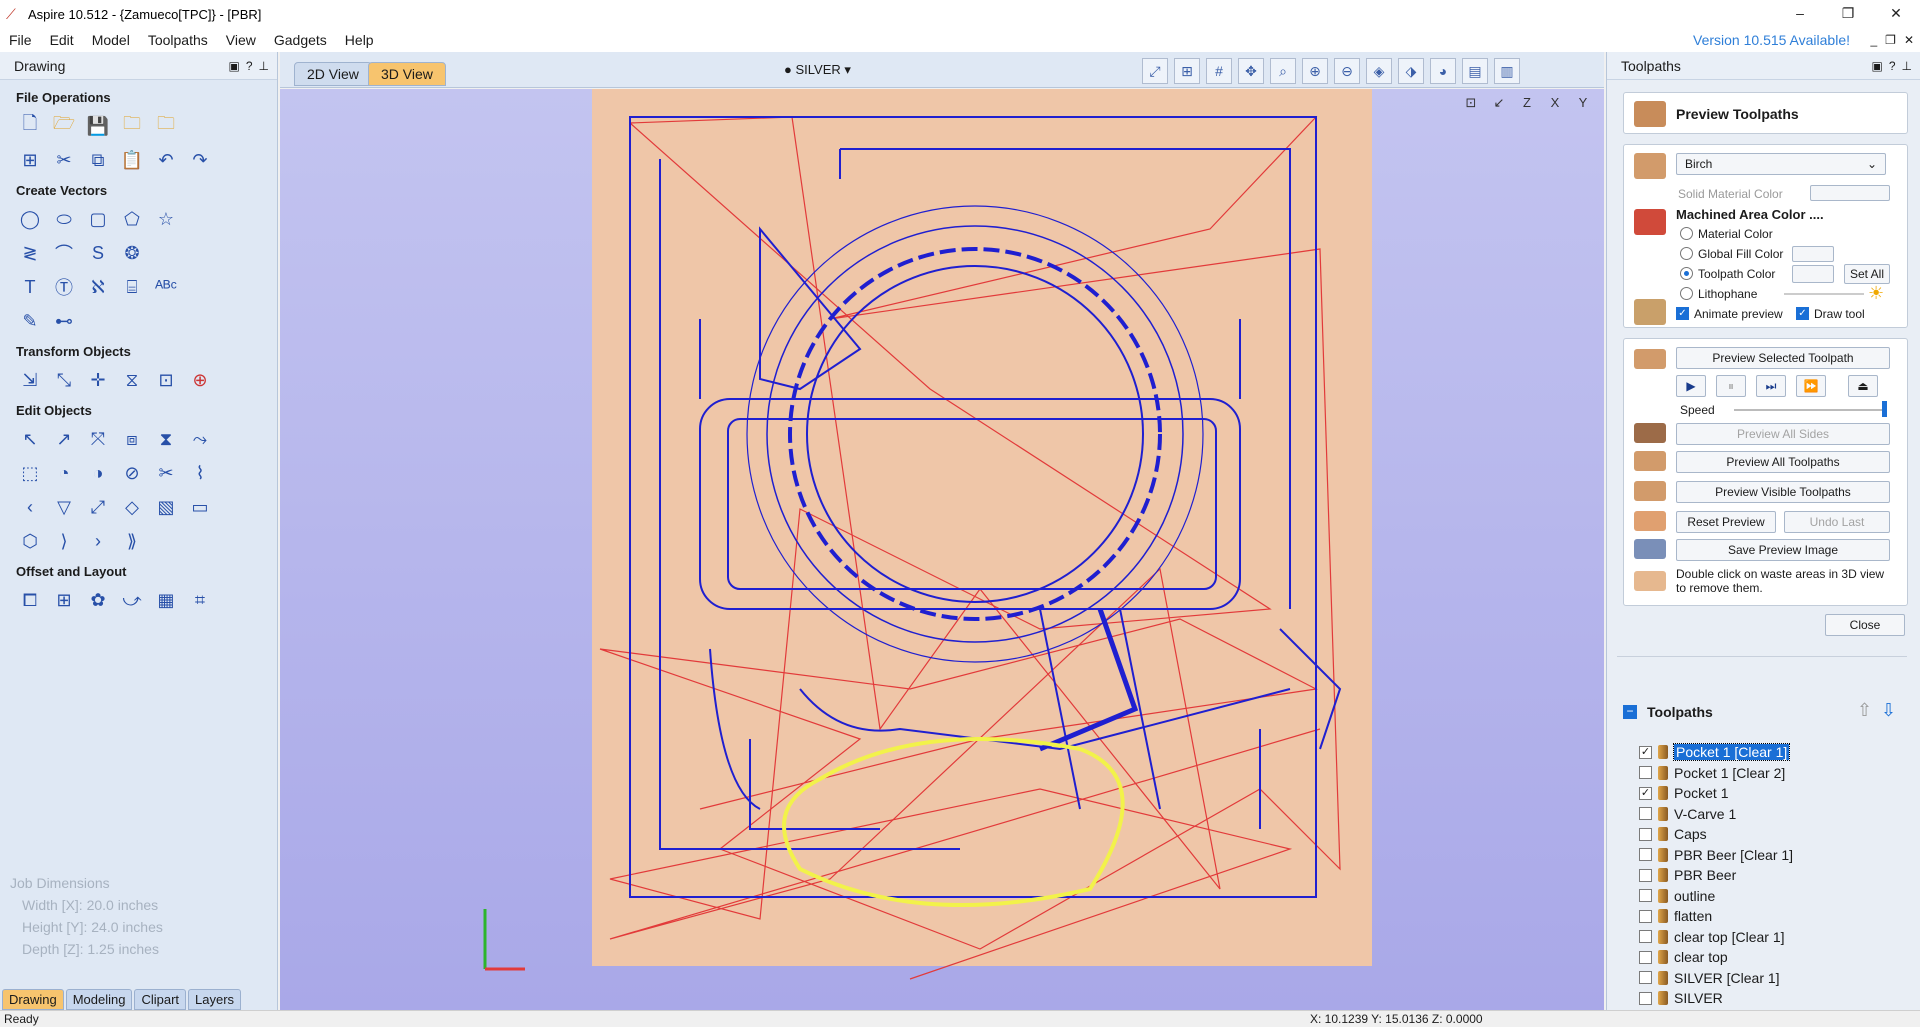  What do you see at coordinates (1783, 492) in the screenshot?
I see `preview-visible-button: Preview Visible Toolpaths` at bounding box center [1783, 492].